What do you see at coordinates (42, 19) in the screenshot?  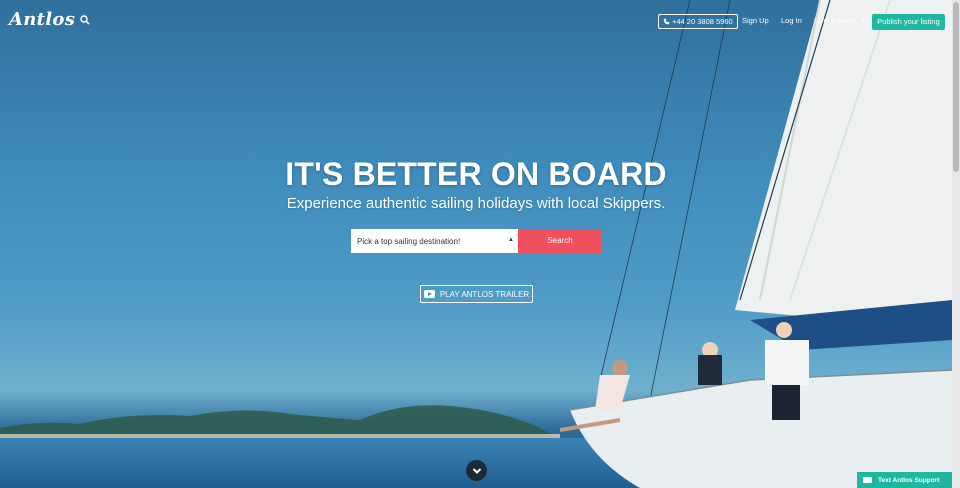 I see `antlos-logo: Antlos` at bounding box center [42, 19].